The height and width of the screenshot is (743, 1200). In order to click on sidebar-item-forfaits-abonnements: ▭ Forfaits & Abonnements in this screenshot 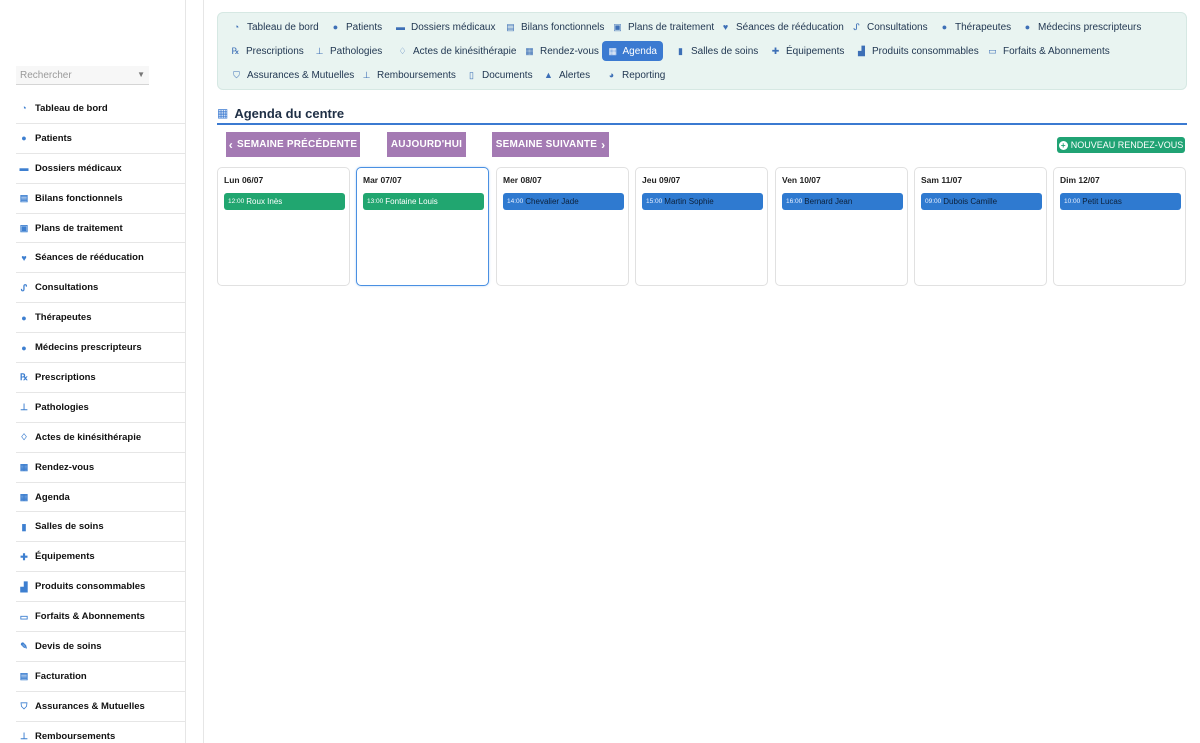, I will do `click(101, 617)`.